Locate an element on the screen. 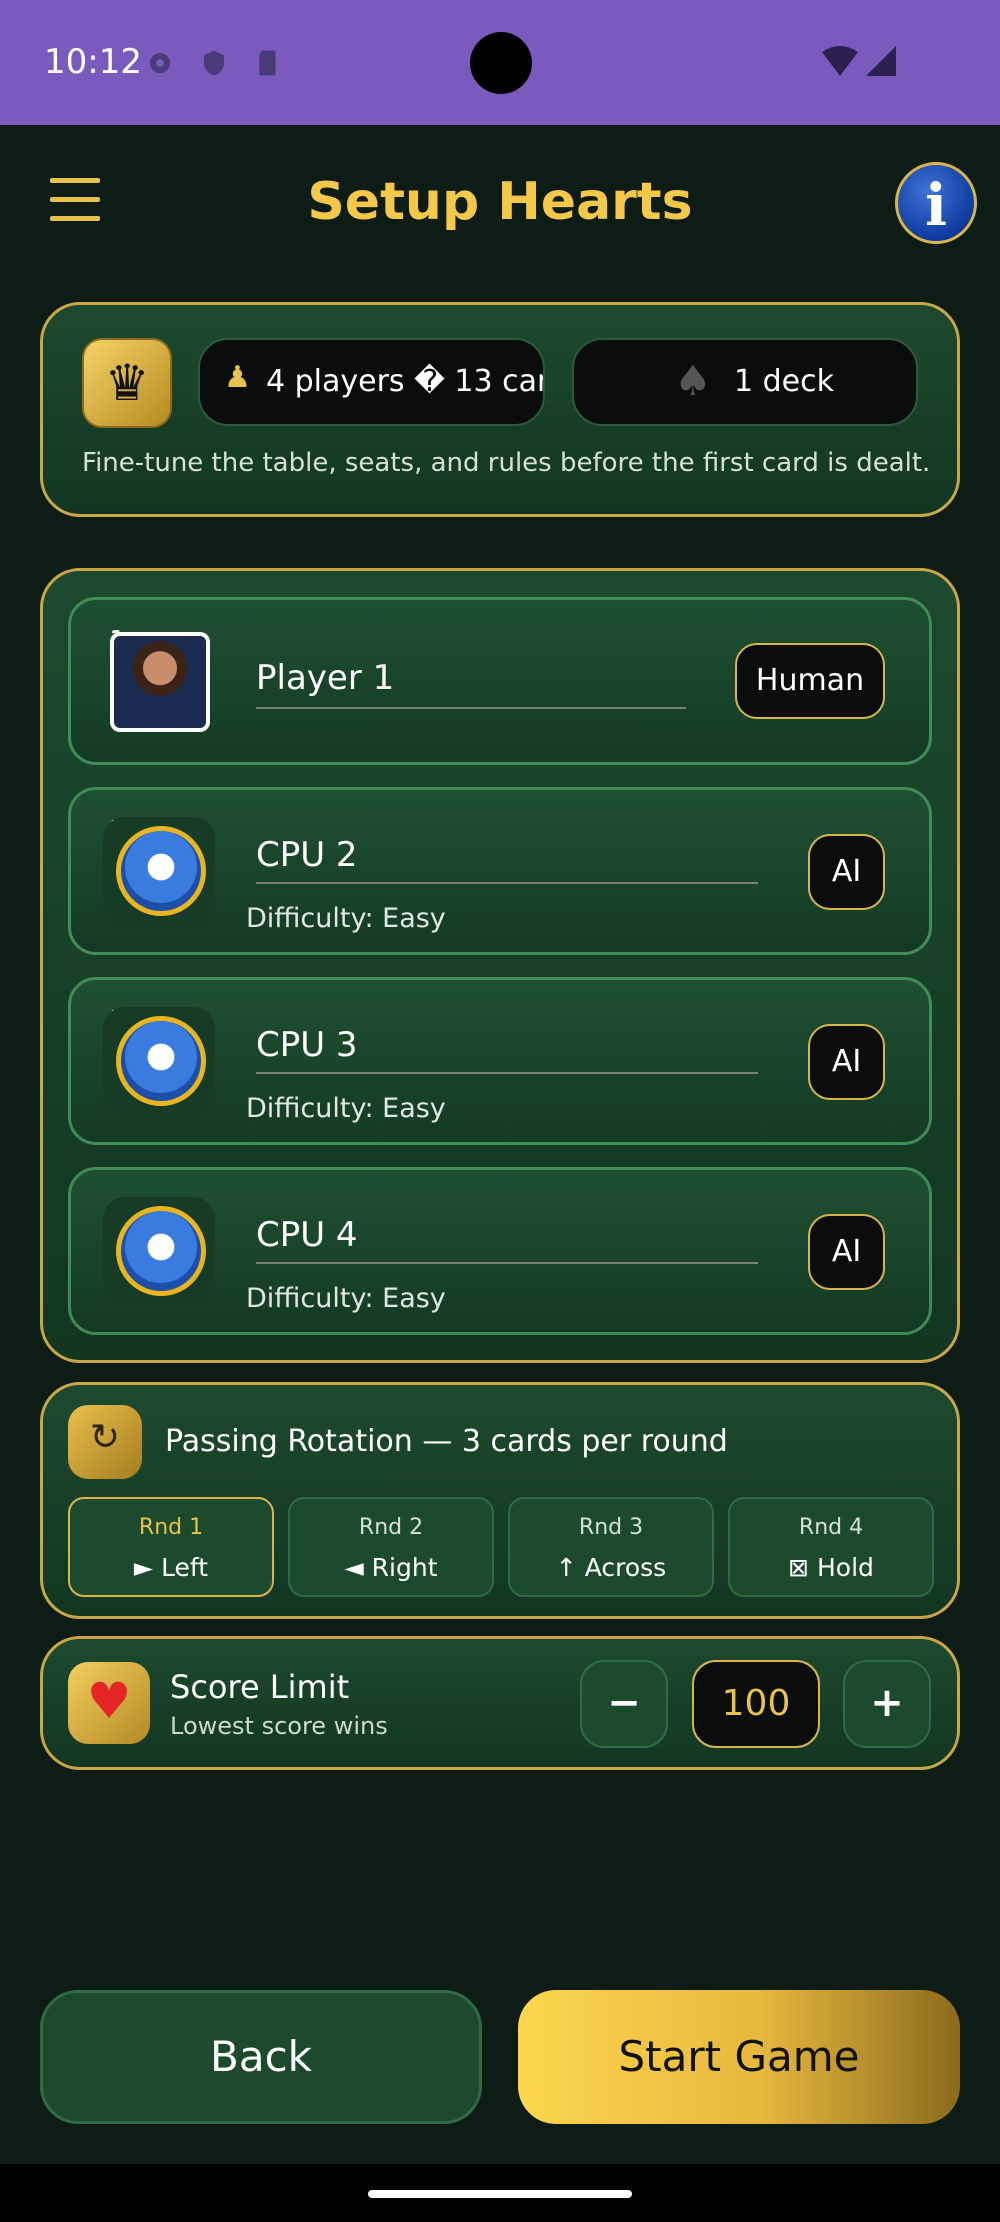 The height and width of the screenshot is (2222, 1000). player-name-field: CPU 2 is located at coordinates (307, 855).